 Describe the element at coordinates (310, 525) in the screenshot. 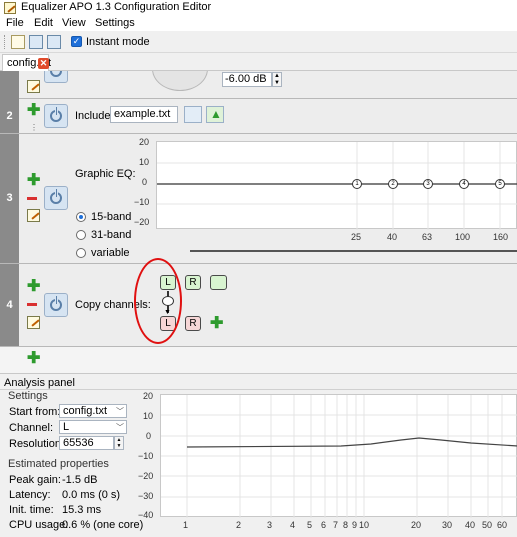

I see `analysis-x-tick: 5` at that location.